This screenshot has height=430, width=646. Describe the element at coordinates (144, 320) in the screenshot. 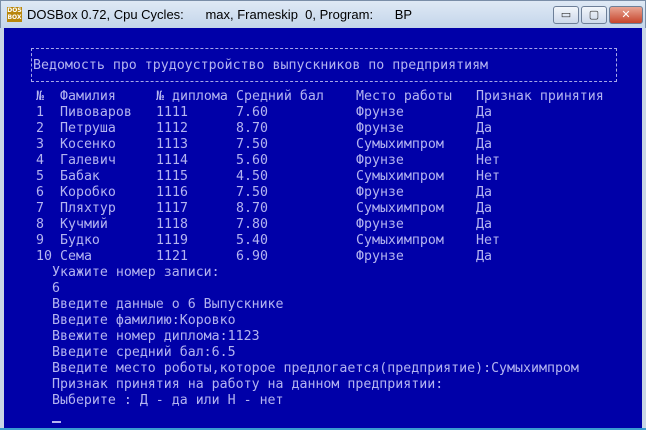

I see `console-line: Введите фамилию:Коровко` at that location.